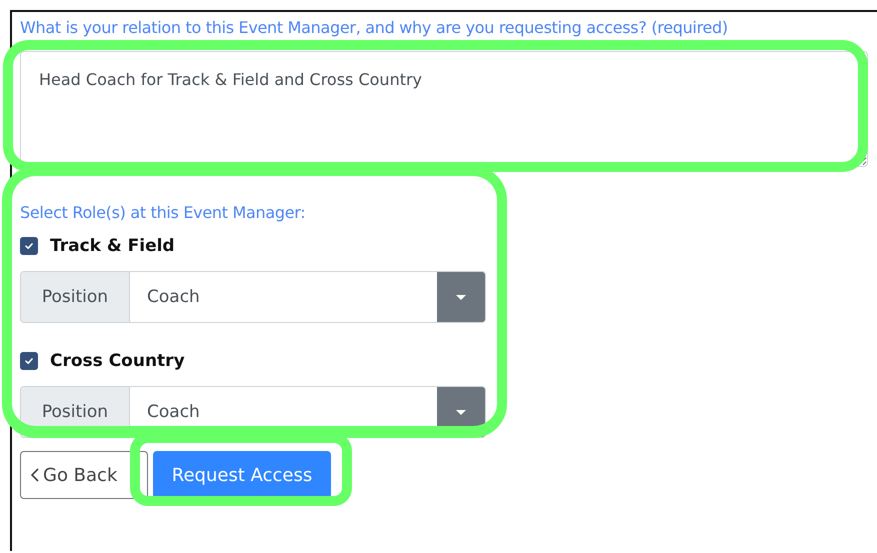  I want to click on question-label: What is your relation to this Event Manager, and why are you requesting access? (required), so click(374, 27).